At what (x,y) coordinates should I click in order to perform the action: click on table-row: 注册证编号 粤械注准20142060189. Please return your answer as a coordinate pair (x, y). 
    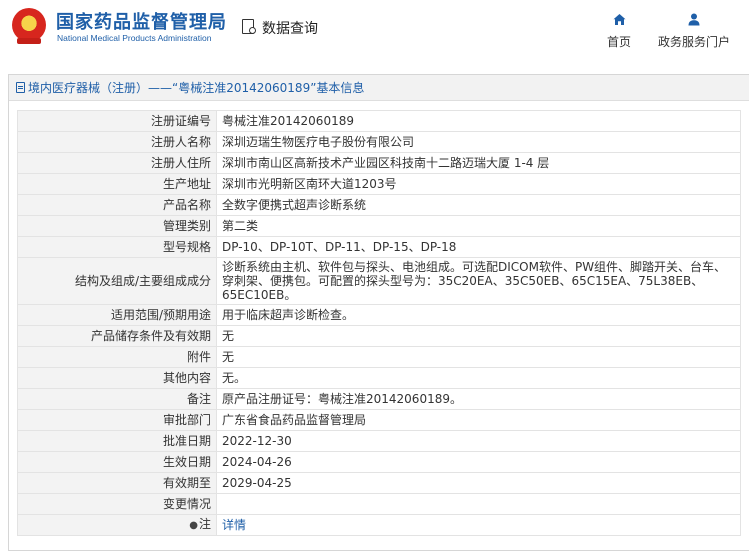
    Looking at the image, I should click on (379, 121).